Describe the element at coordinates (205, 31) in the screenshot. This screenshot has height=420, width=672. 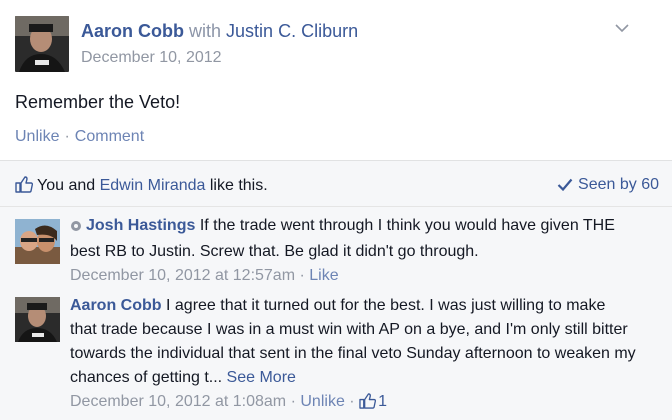
I see `with-label: with` at that location.